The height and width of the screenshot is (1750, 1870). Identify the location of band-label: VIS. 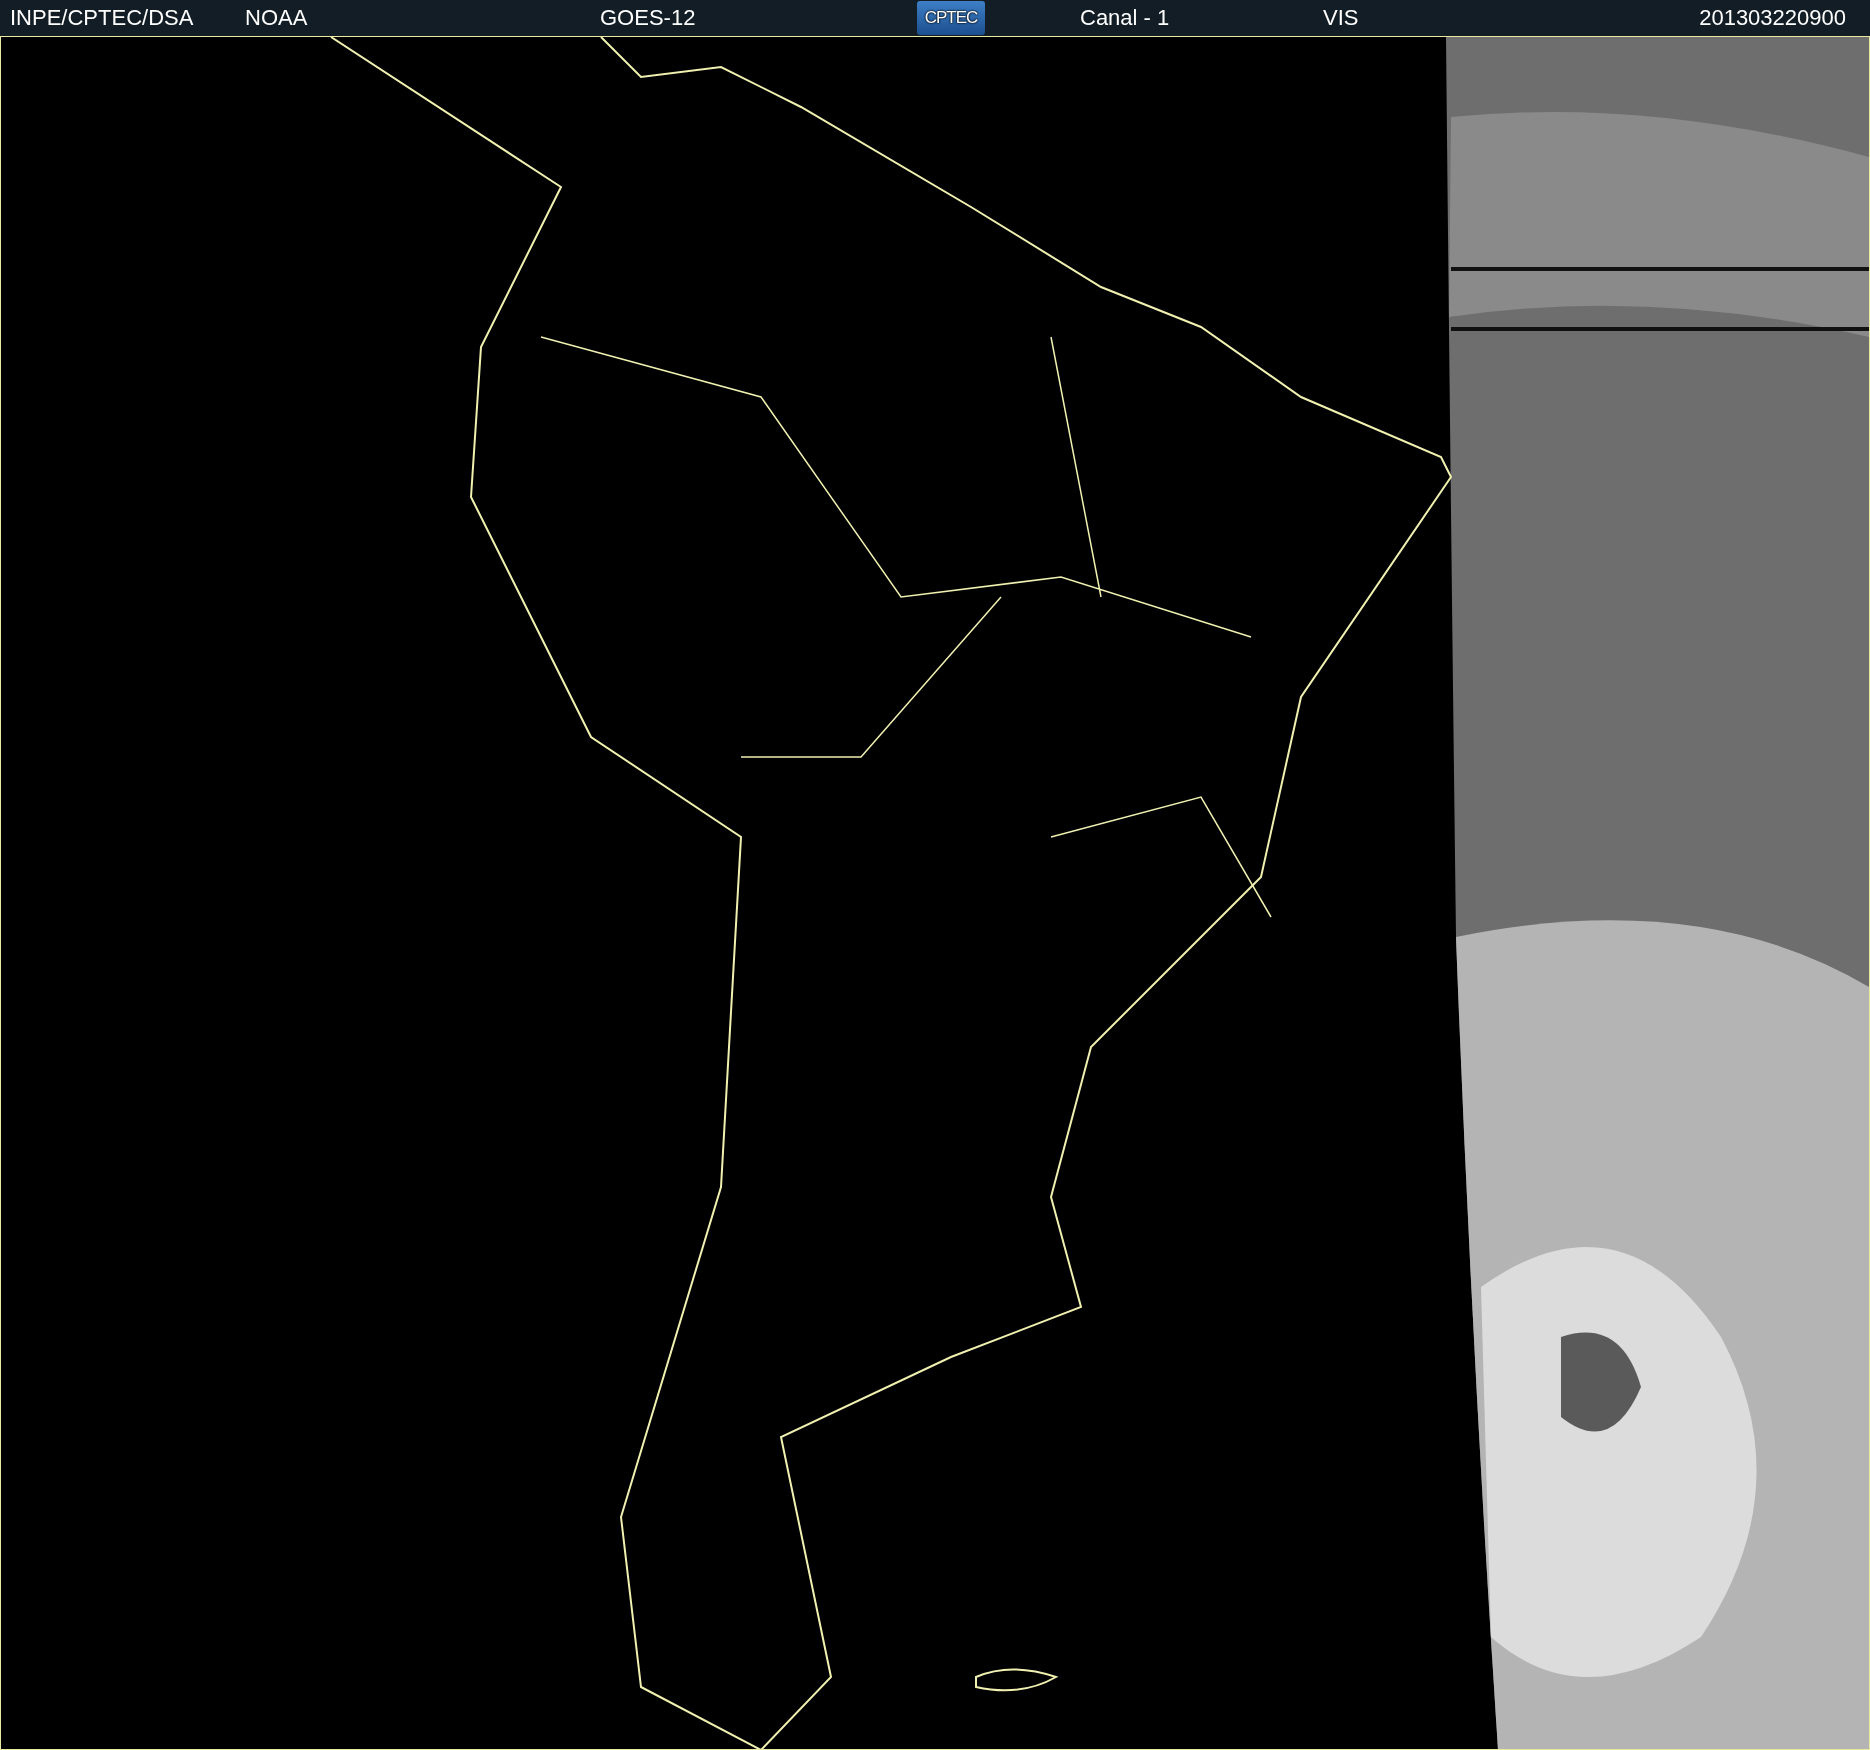
(1341, 18).